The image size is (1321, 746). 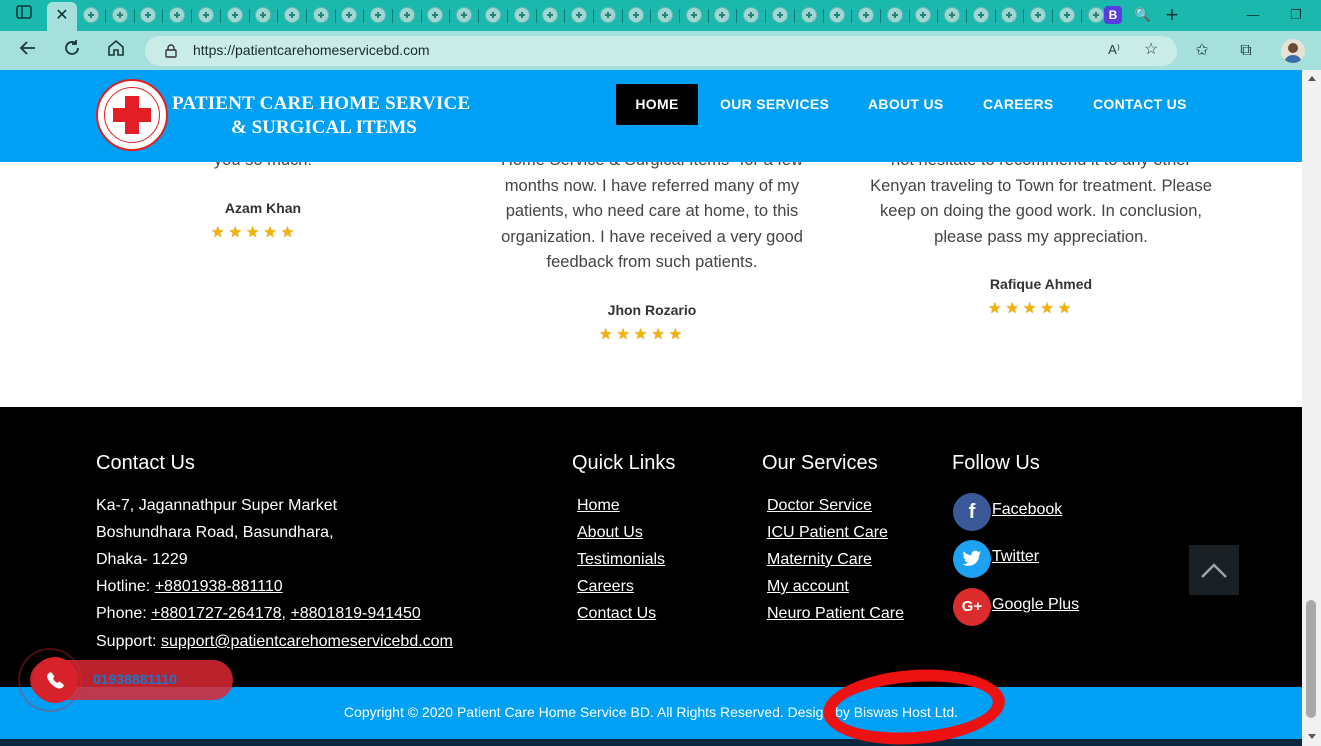 I want to click on hotline-link: +8801938-881110, so click(x=219, y=586).